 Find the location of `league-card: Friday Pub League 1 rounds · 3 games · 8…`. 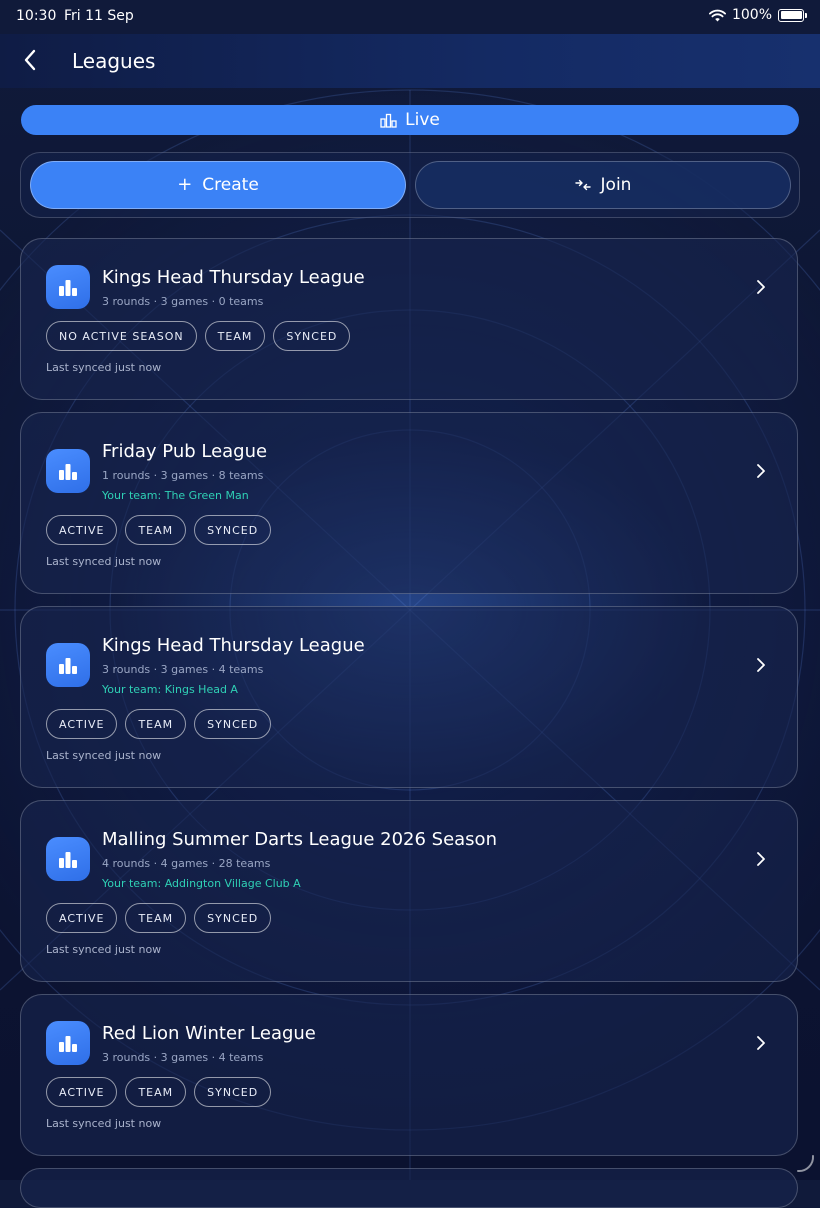

league-card: Friday Pub League 1 rounds · 3 games · 8… is located at coordinates (409, 503).